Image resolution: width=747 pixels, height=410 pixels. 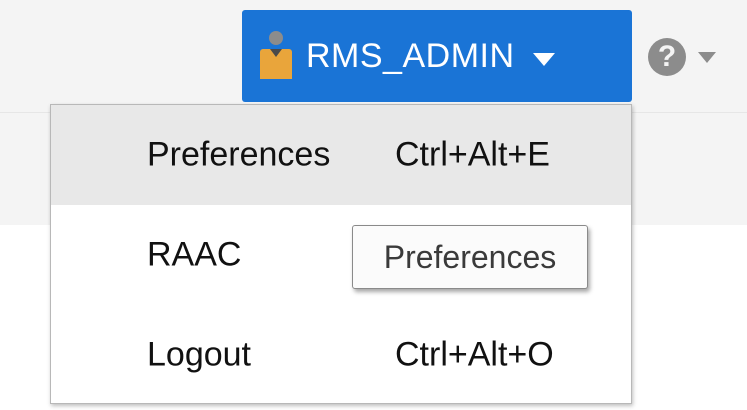 What do you see at coordinates (199, 354) in the screenshot?
I see `menu-item-label: Logout` at bounding box center [199, 354].